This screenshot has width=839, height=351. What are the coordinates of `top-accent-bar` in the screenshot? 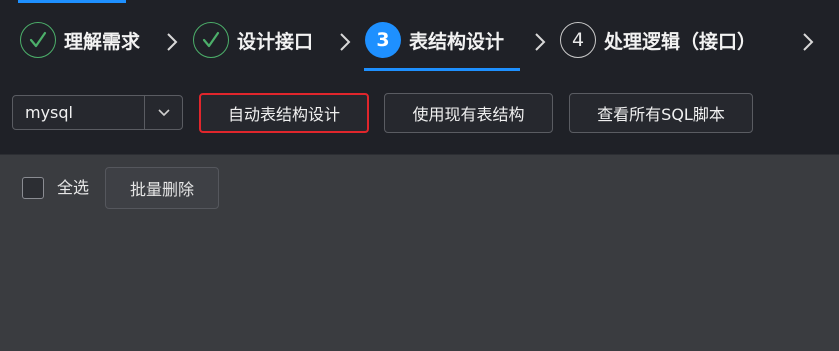 It's located at (72, 1).